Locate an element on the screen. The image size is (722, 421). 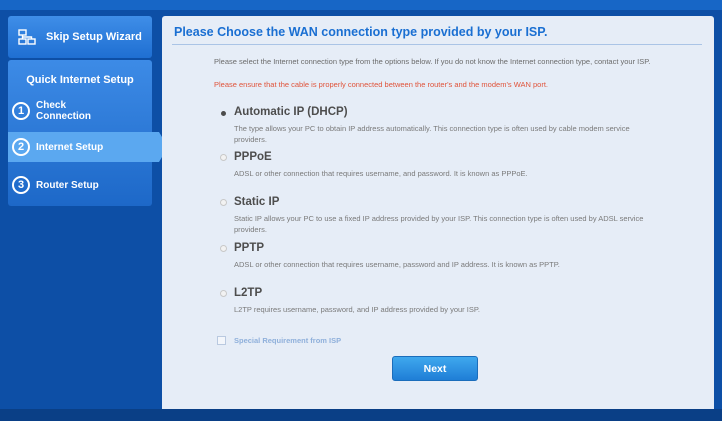
step-number-icon: 1 is located at coordinates (21, 111).